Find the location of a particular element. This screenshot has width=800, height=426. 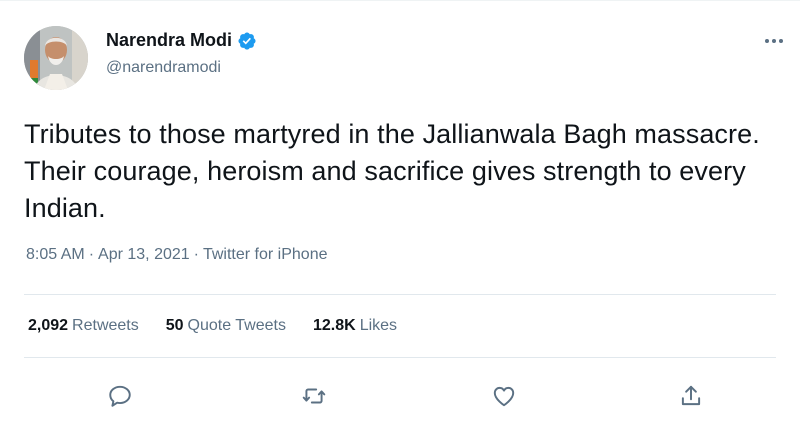

quote-tweets-stat: 50 Quote Tweets is located at coordinates (226, 326).